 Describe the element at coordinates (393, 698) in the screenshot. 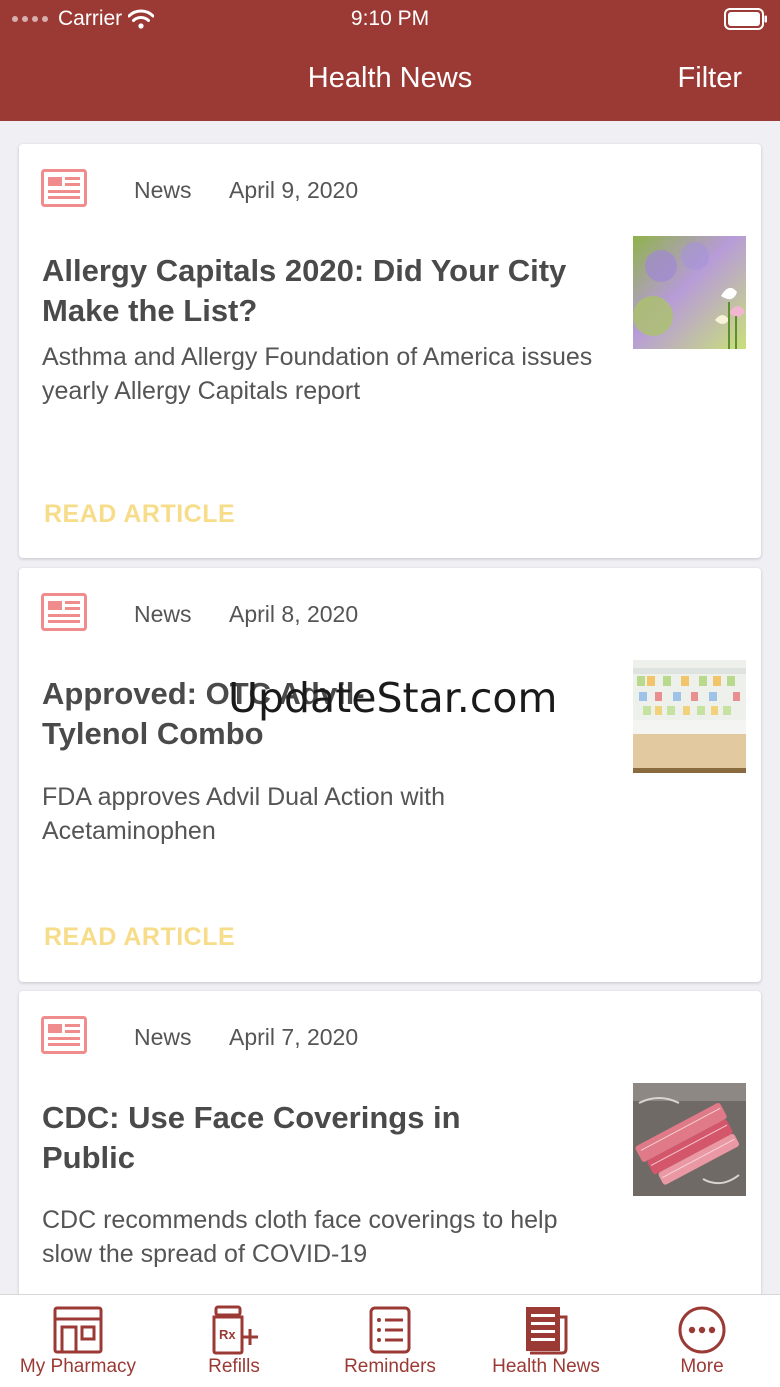

I see `watermark: UpdateStar.com` at that location.